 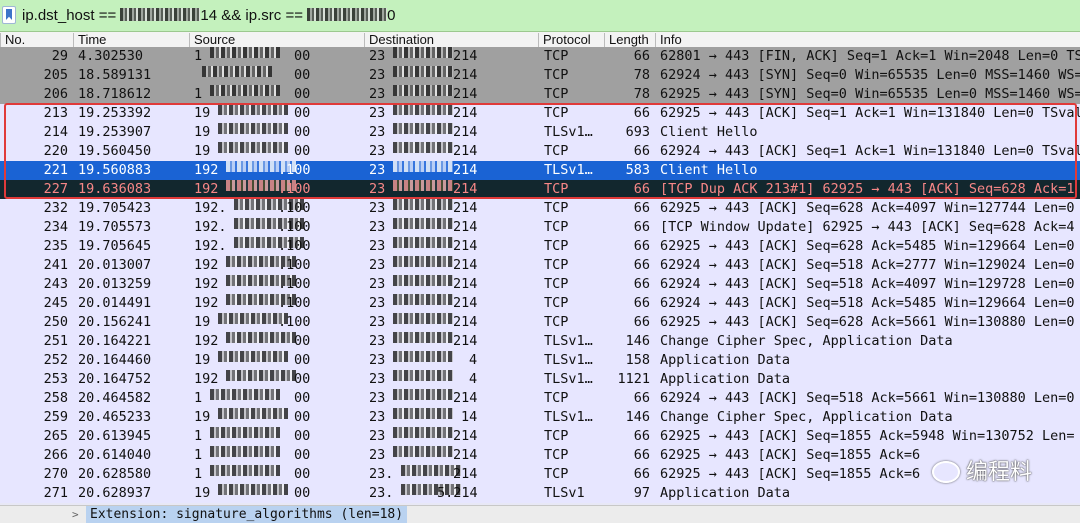 I want to click on bookmark-icon, so click(x=9, y=15).